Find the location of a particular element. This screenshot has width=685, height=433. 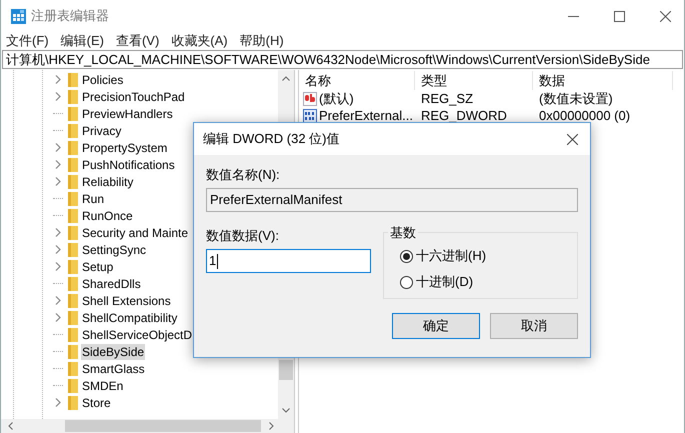

address-bar: 计算机\HKEY_LOCAL_MACHINE\SOFTWARE\WOW6432Node\Microsoft\Windows\CurrentVersion\SideBySide is located at coordinates (342, 59).